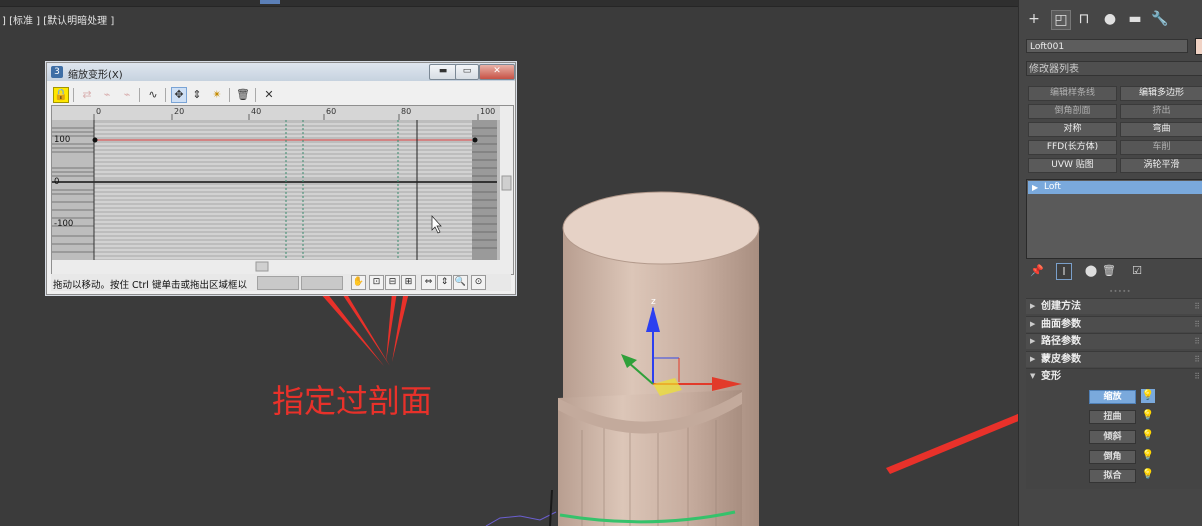 The width and height of the screenshot is (1202, 526). Describe the element at coordinates (408, 282) in the screenshot. I see `zoom-vertical-extents-icon: ⊞` at that location.